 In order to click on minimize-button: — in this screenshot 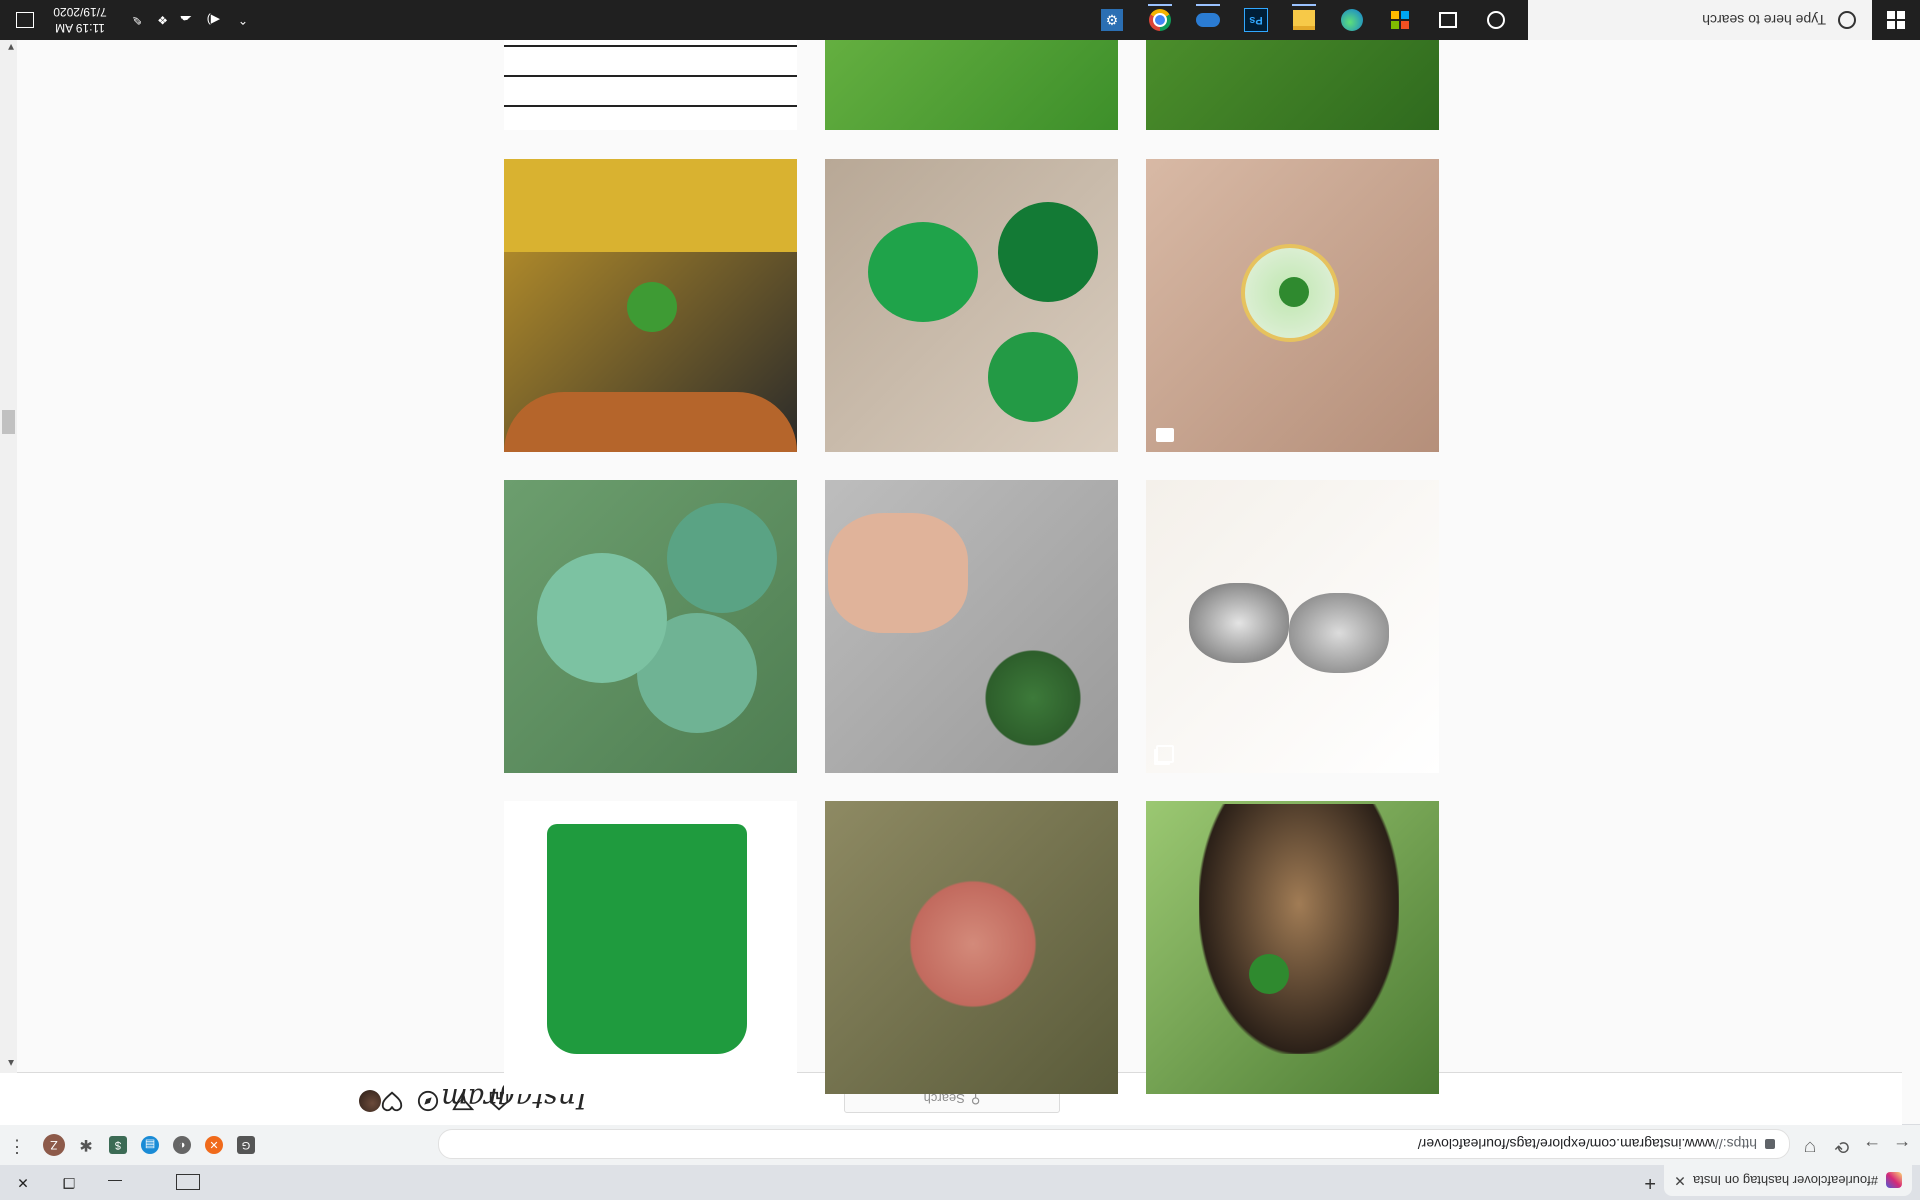, I will do `click(115, 1182)`.